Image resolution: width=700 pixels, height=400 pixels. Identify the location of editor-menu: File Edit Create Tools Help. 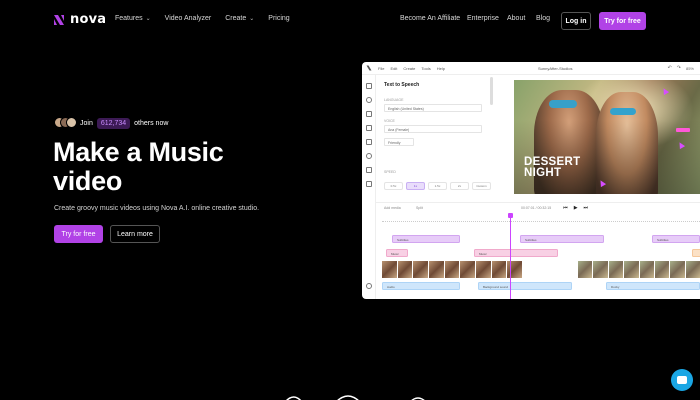
(411, 68).